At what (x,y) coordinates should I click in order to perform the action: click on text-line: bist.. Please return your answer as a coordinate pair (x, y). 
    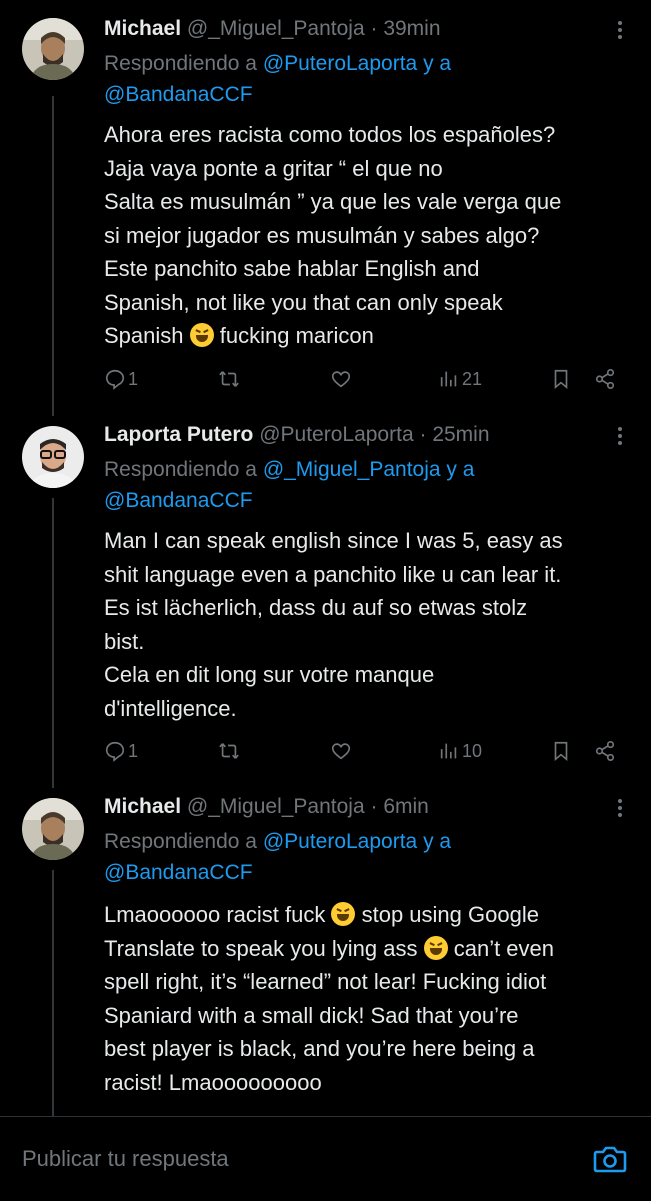
    Looking at the image, I should click on (124, 641).